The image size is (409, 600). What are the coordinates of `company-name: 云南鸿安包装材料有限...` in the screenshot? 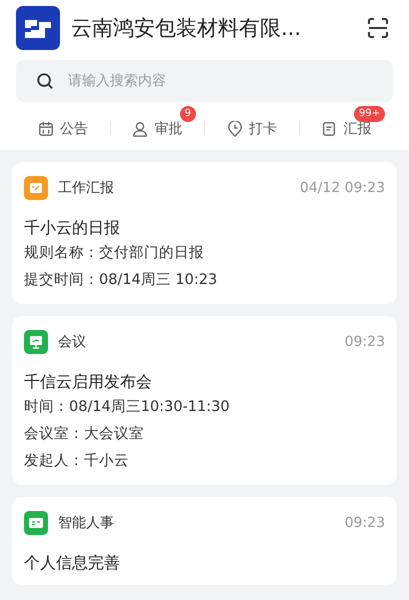 It's located at (186, 28).